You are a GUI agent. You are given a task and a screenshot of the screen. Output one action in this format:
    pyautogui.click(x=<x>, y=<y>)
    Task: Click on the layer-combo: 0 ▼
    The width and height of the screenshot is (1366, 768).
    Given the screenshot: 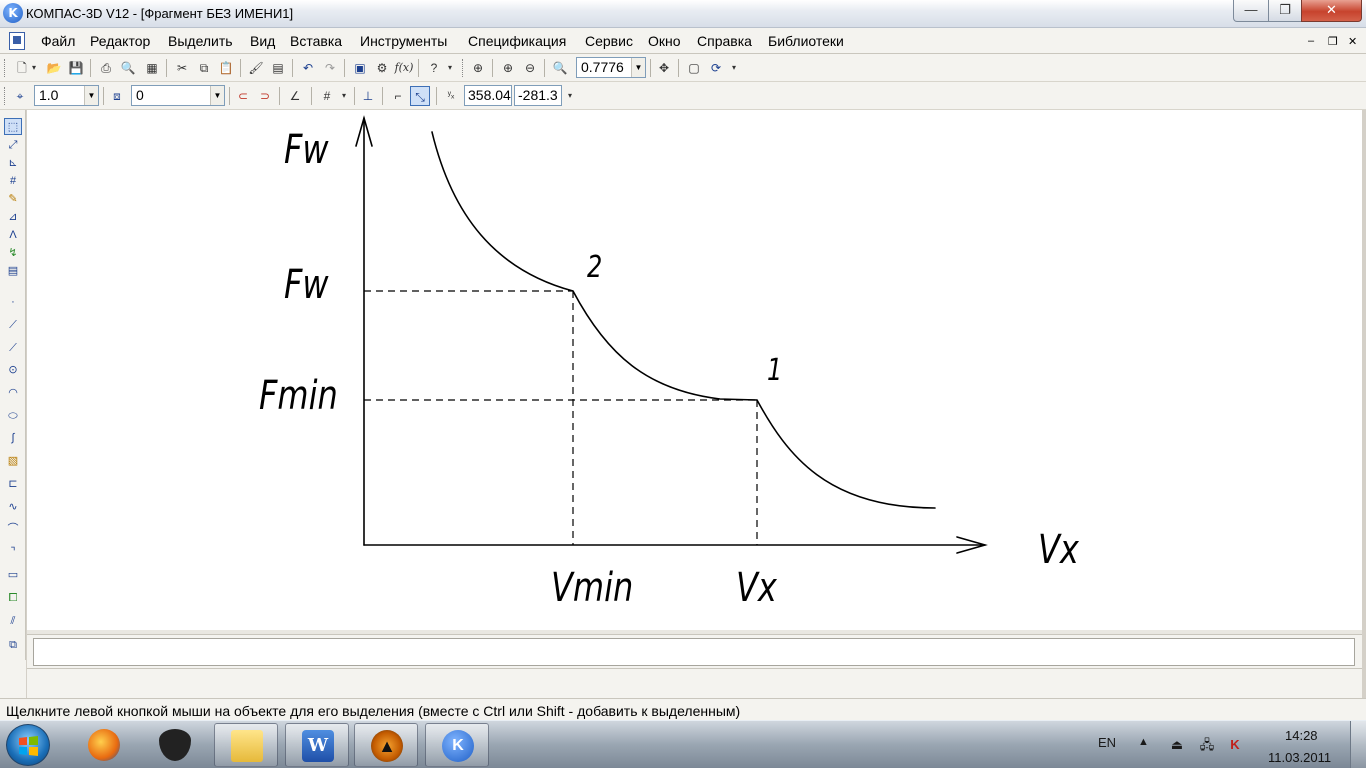 What is the action you would take?
    pyautogui.click(x=178, y=95)
    